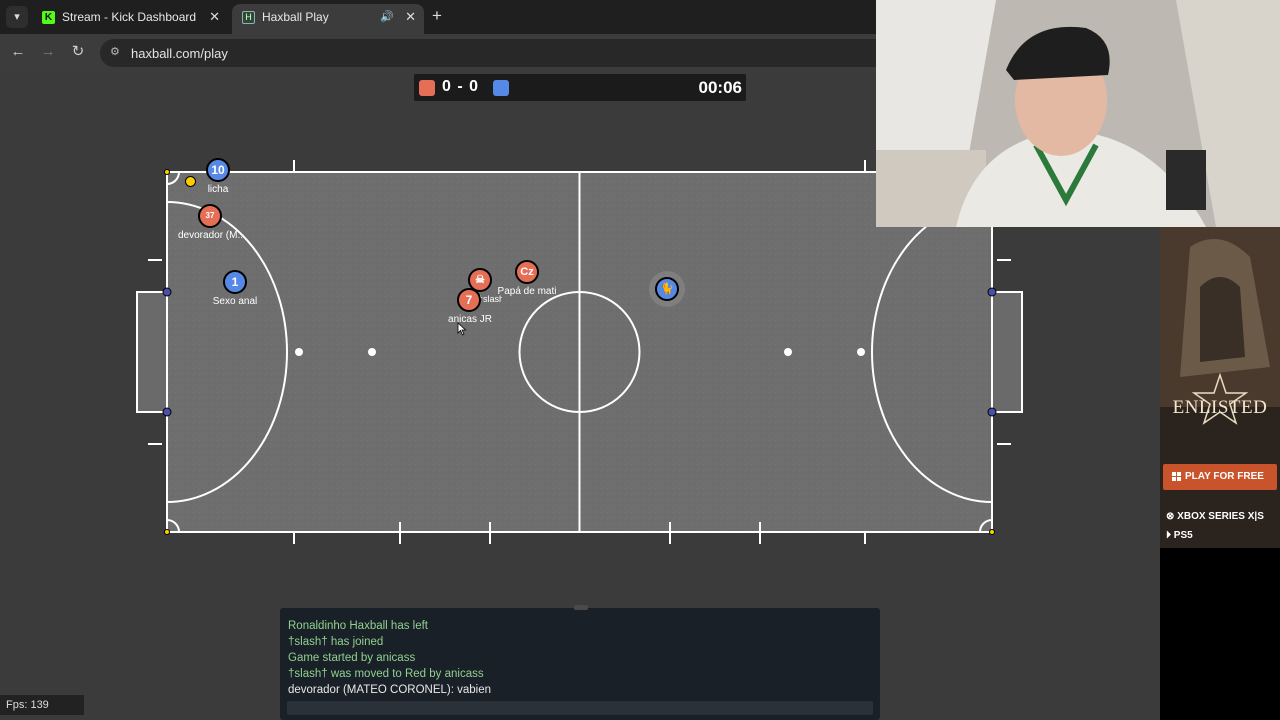 The width and height of the screenshot is (1280, 720). I want to click on score-display: 0 - 0, so click(460, 87).